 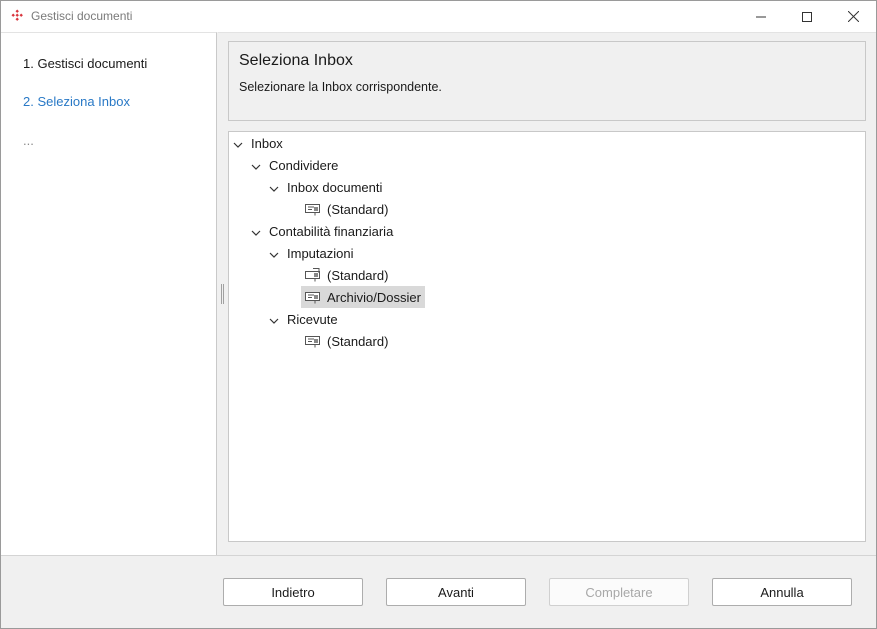 I want to click on maximize-icon, so click(x=807, y=16).